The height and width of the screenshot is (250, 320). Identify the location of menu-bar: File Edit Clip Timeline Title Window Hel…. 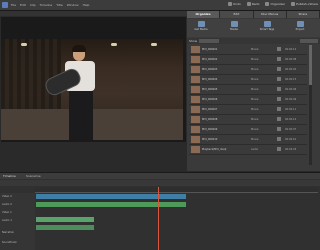
(160, 5).